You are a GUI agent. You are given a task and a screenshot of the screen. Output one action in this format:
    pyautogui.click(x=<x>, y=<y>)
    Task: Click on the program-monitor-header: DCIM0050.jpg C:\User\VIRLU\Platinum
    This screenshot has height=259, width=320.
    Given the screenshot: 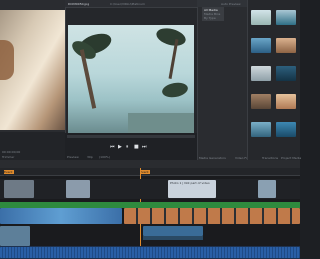 What is the action you would take?
    pyautogui.click(x=131, y=4)
    